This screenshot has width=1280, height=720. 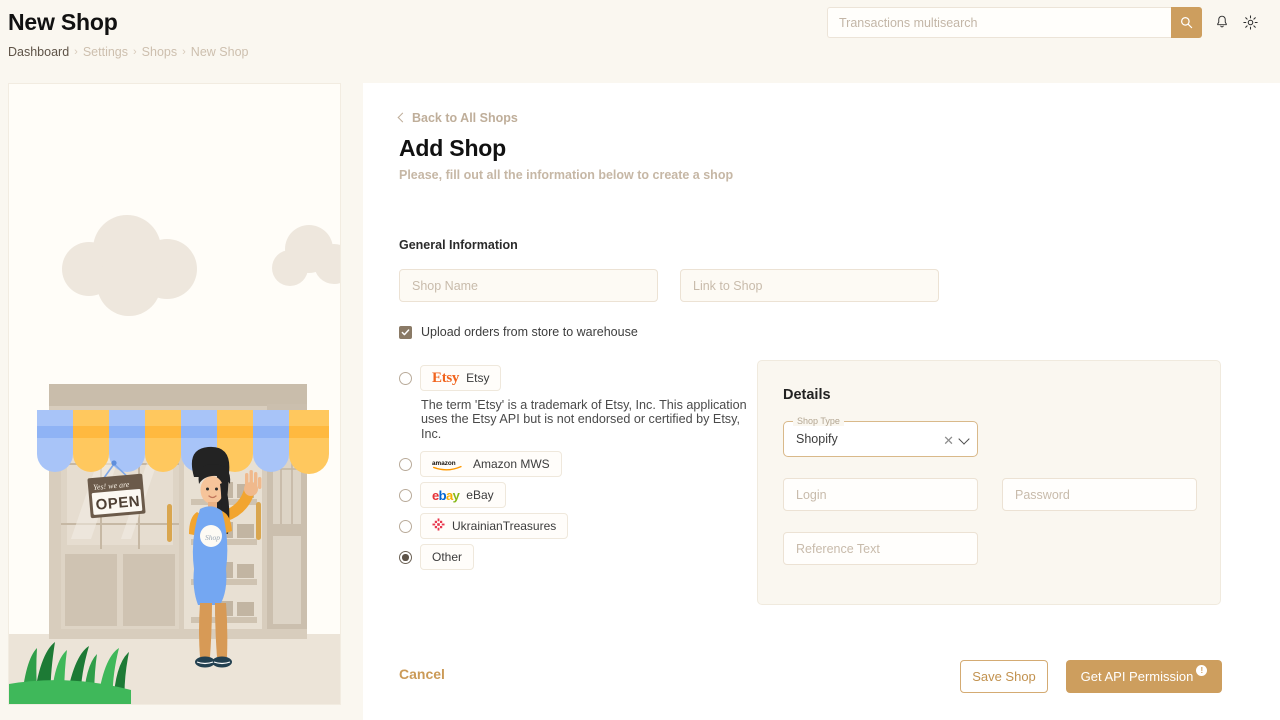 I want to click on login-input, so click(x=880, y=494).